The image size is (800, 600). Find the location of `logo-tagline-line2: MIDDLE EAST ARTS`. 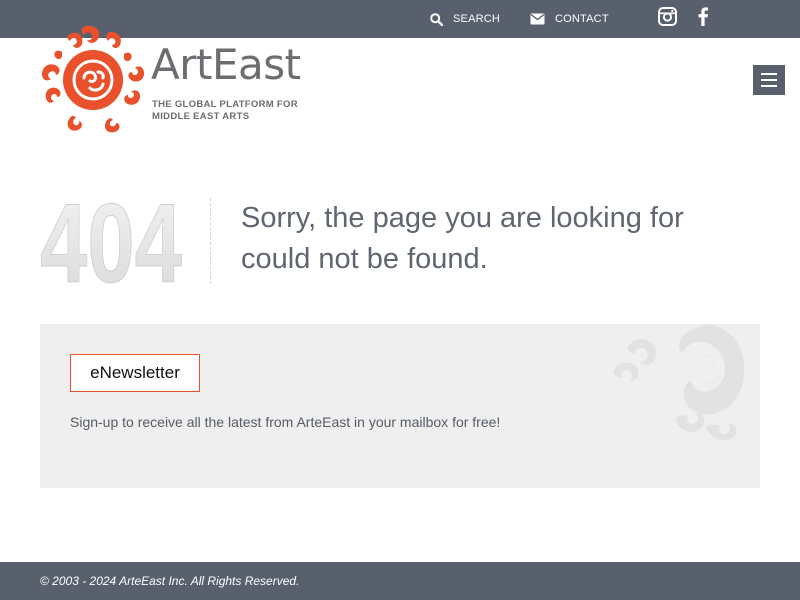

logo-tagline-line2: MIDDLE EAST ARTS is located at coordinates (201, 116).